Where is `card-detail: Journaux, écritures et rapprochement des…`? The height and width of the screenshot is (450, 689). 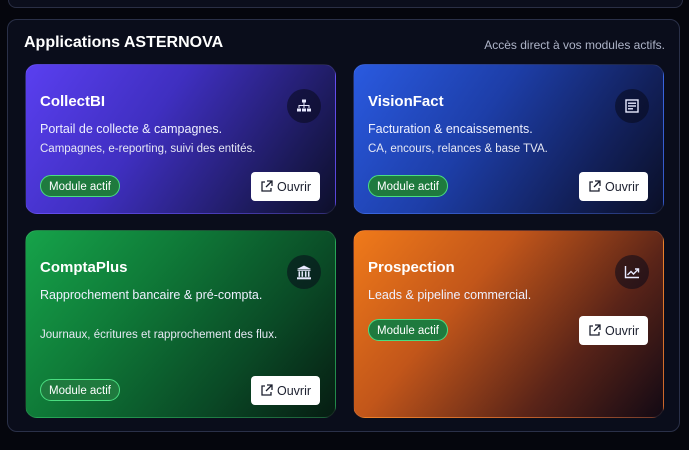 card-detail: Journaux, écritures et rapprochement des… is located at coordinates (159, 335).